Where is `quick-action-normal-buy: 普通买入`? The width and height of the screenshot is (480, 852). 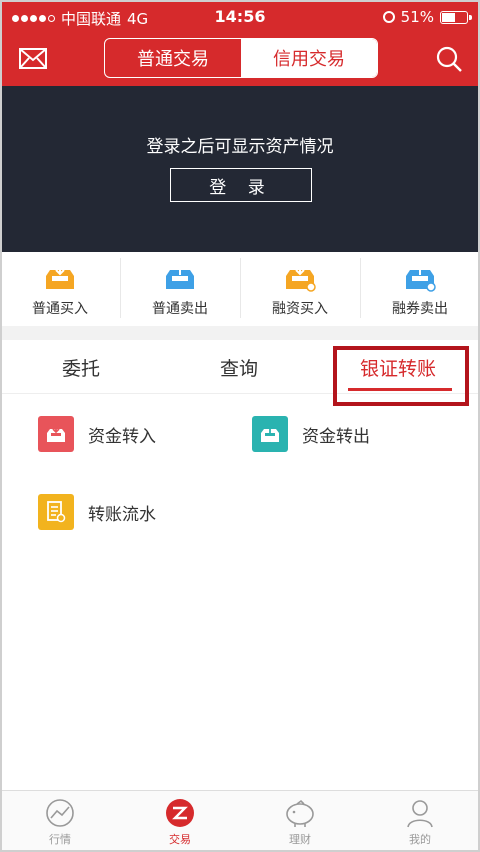 quick-action-normal-buy: 普通买入 is located at coordinates (60, 289).